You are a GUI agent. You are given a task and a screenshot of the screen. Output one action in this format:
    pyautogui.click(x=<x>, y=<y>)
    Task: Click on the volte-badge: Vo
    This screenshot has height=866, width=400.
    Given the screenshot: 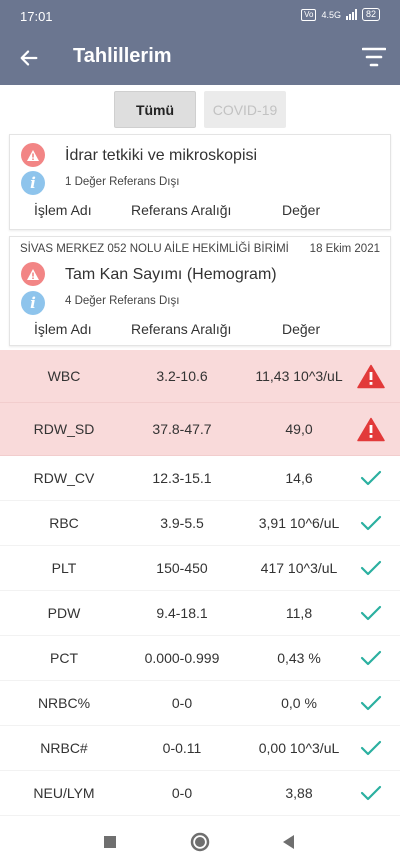 What is the action you would take?
    pyautogui.click(x=309, y=14)
    